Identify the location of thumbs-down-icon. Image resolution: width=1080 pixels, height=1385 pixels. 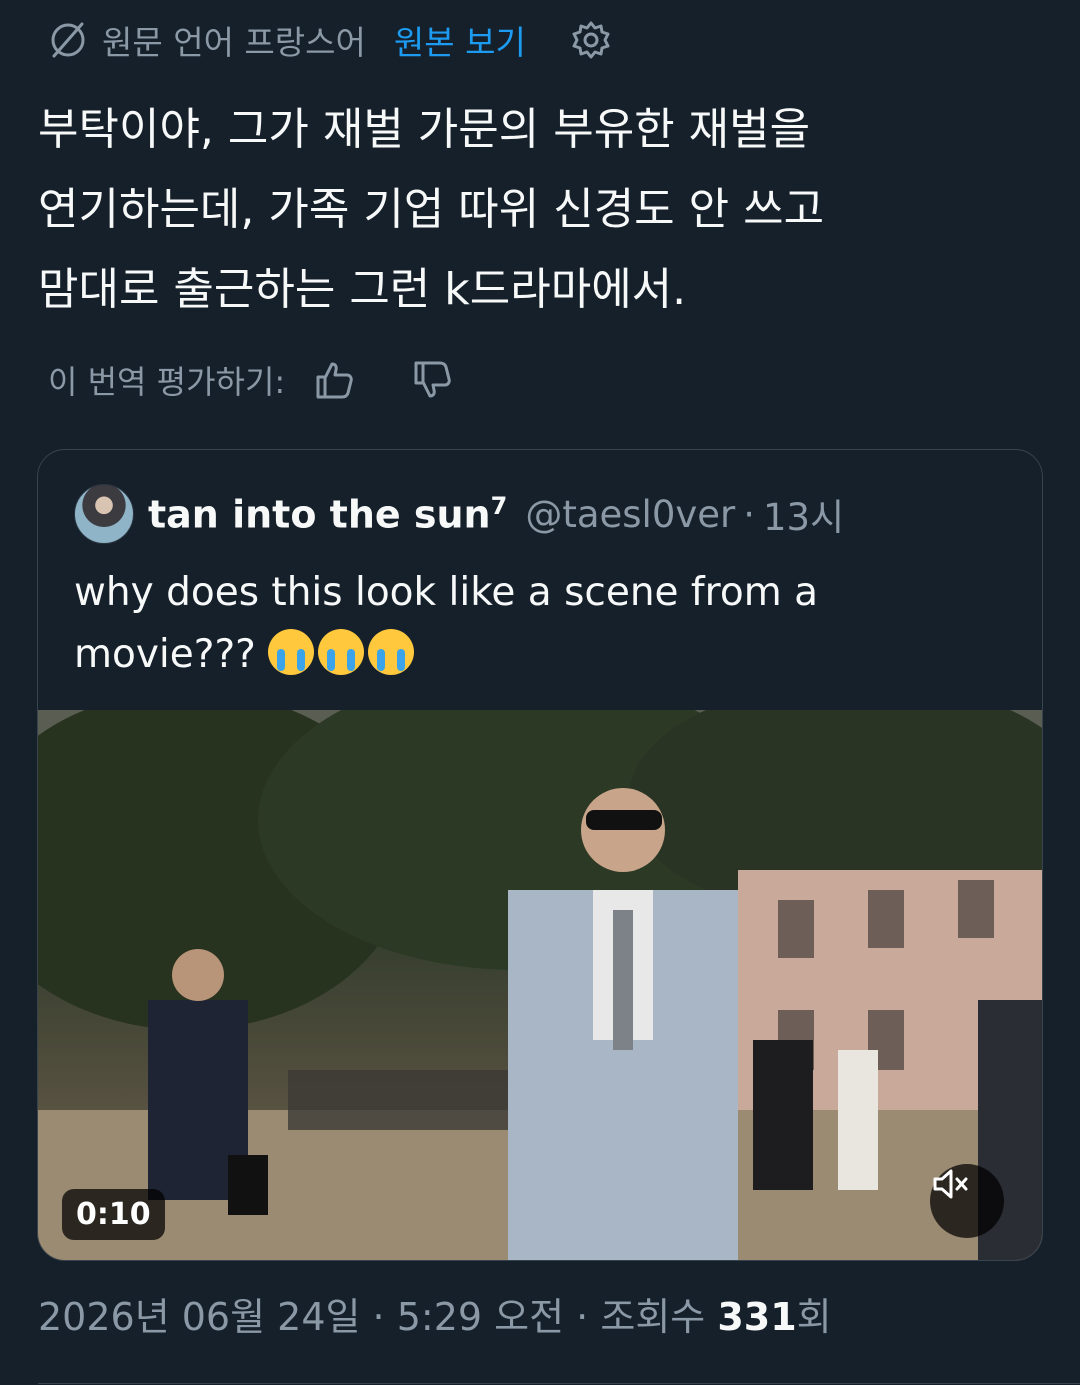
(433, 380).